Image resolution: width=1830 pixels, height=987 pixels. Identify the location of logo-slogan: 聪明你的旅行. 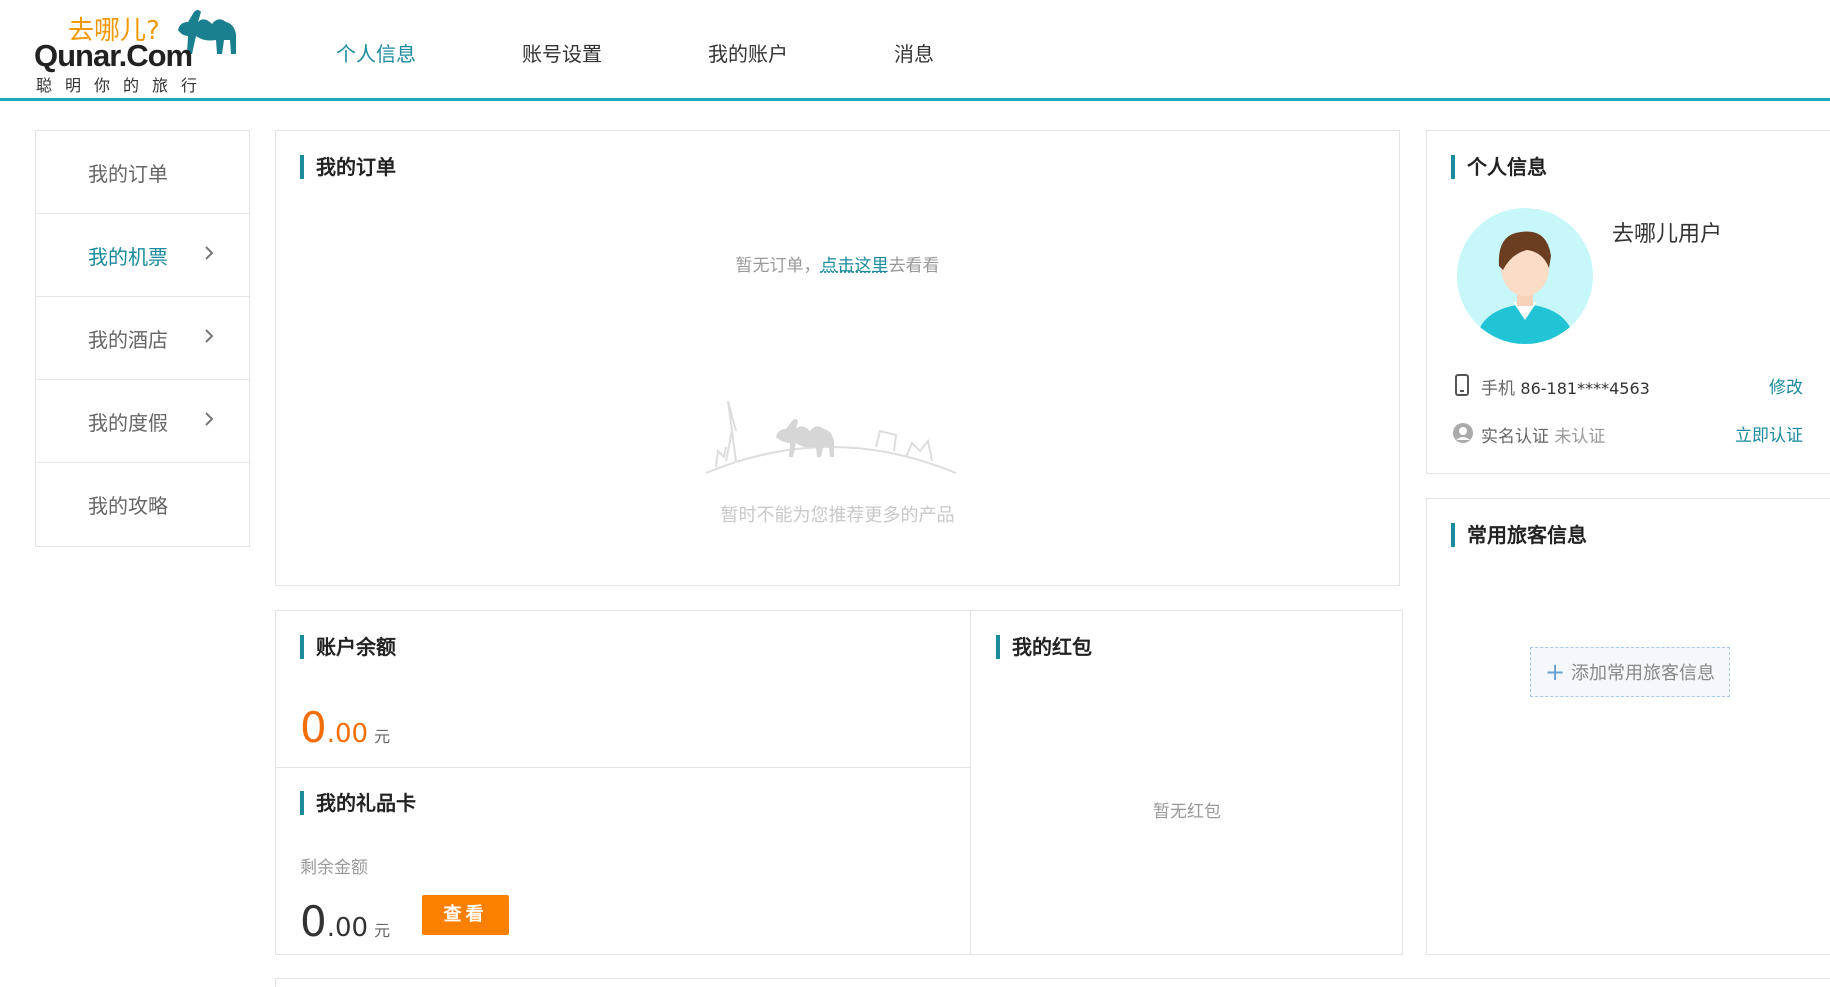
(123, 85).